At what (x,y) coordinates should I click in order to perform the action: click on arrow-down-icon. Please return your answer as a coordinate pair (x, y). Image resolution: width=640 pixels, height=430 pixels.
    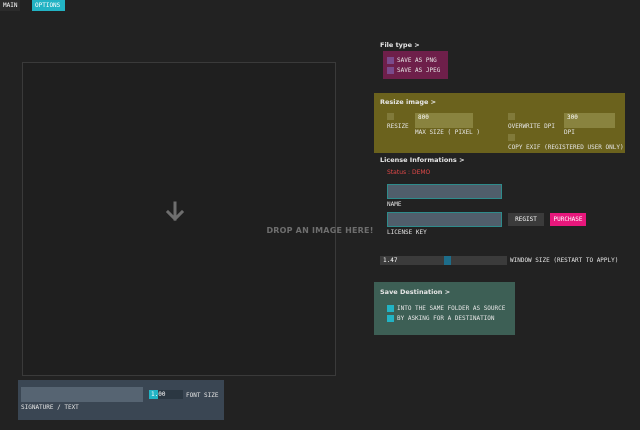
    Looking at the image, I should click on (175, 211).